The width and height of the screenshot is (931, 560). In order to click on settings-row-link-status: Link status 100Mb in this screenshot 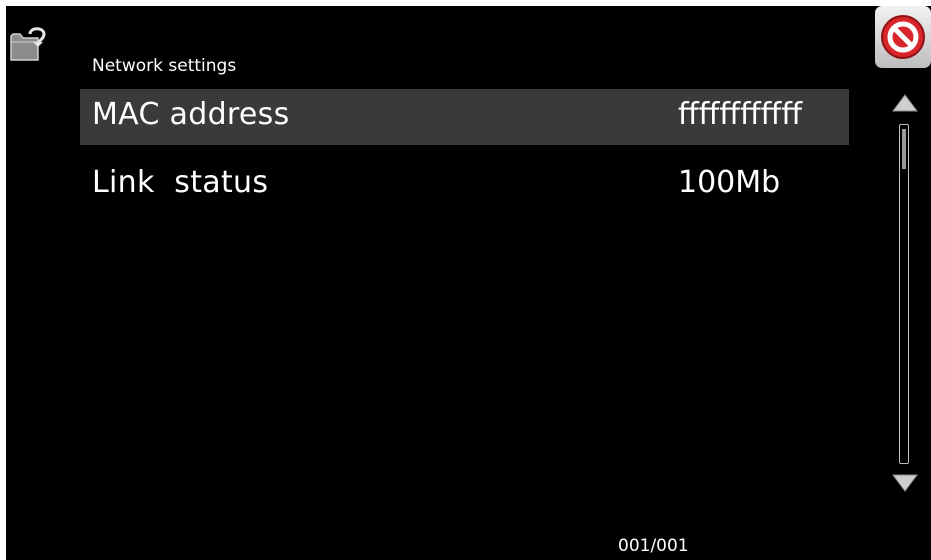, I will do `click(464, 185)`.